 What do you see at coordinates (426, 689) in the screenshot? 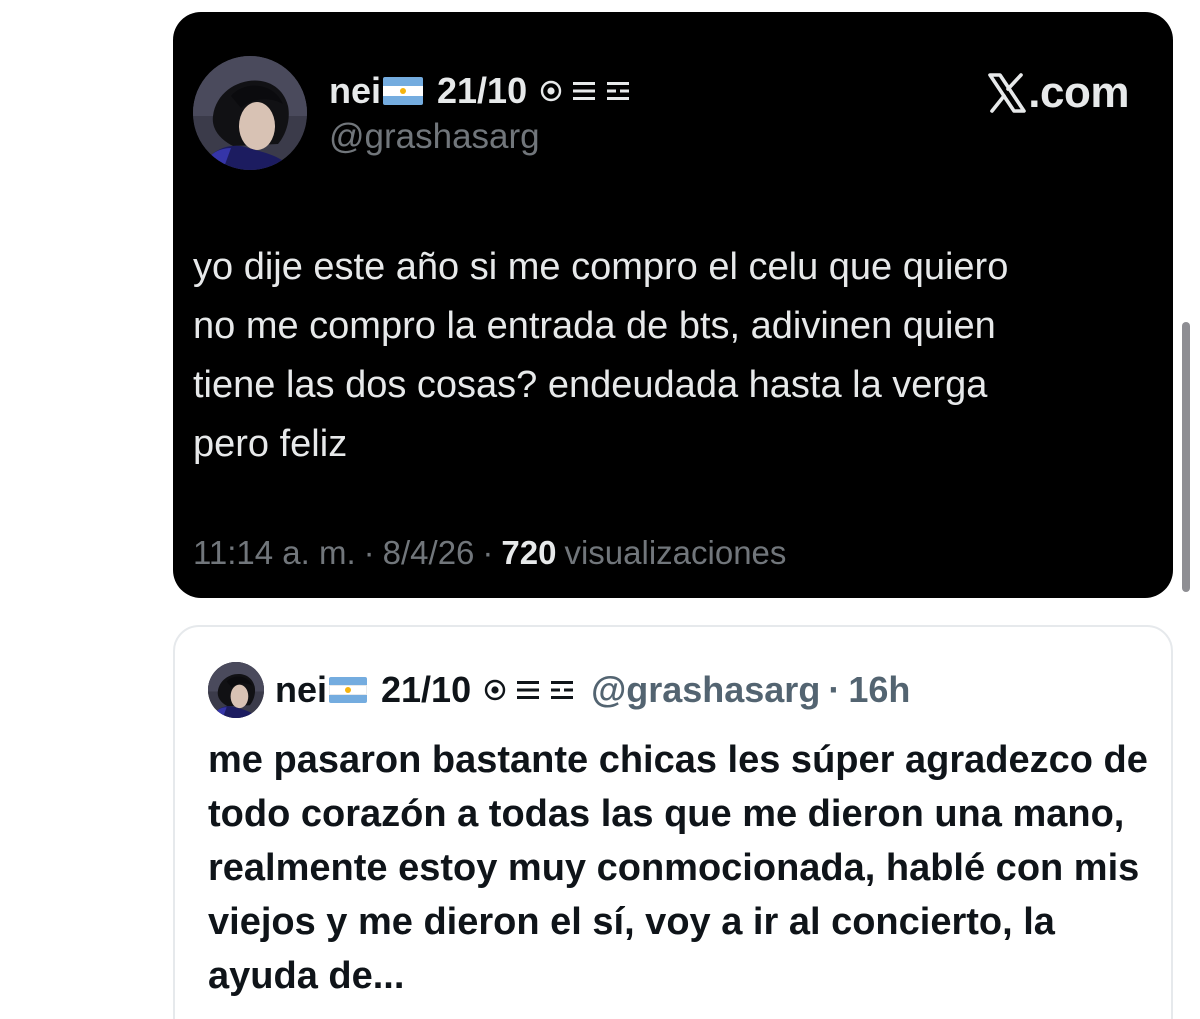
I see `reply-name-suffix: 21/10` at bounding box center [426, 689].